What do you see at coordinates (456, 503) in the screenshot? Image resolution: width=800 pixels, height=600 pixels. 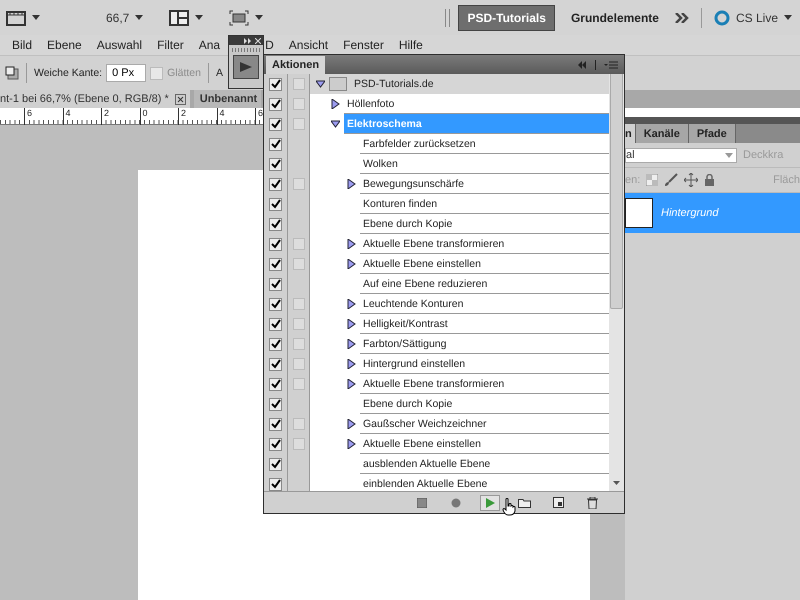 I see `record-icon` at bounding box center [456, 503].